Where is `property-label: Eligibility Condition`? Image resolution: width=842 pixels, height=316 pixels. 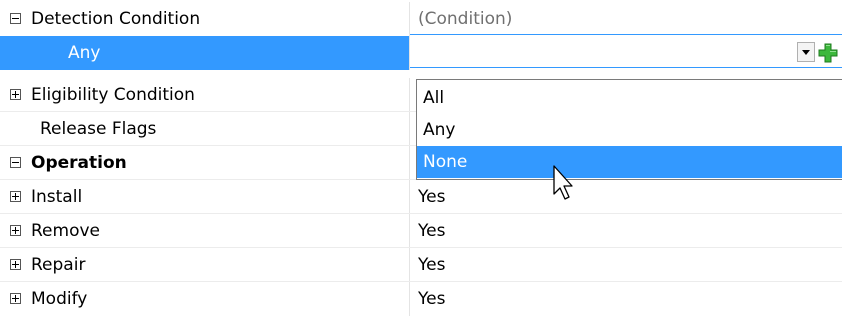 property-label: Eligibility Condition is located at coordinates (113, 95).